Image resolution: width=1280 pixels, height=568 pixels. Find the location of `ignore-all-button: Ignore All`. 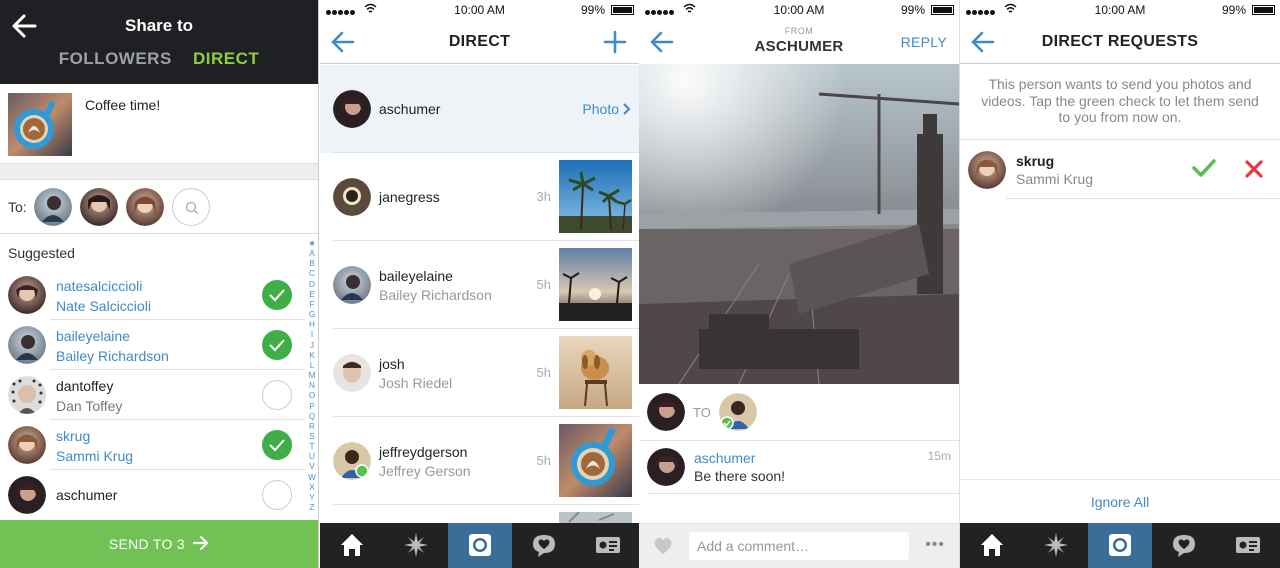

ignore-all-button: Ignore All is located at coordinates (1120, 501).